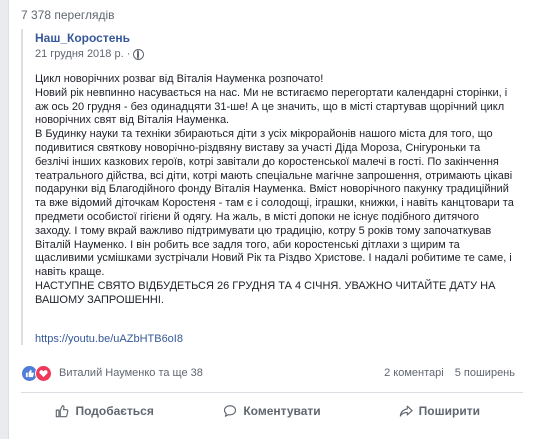 Image resolution: width=535 pixels, height=439 pixels. What do you see at coordinates (82, 38) in the screenshot?
I see `shared-author-link: Наш_Коростень` at bounding box center [82, 38].